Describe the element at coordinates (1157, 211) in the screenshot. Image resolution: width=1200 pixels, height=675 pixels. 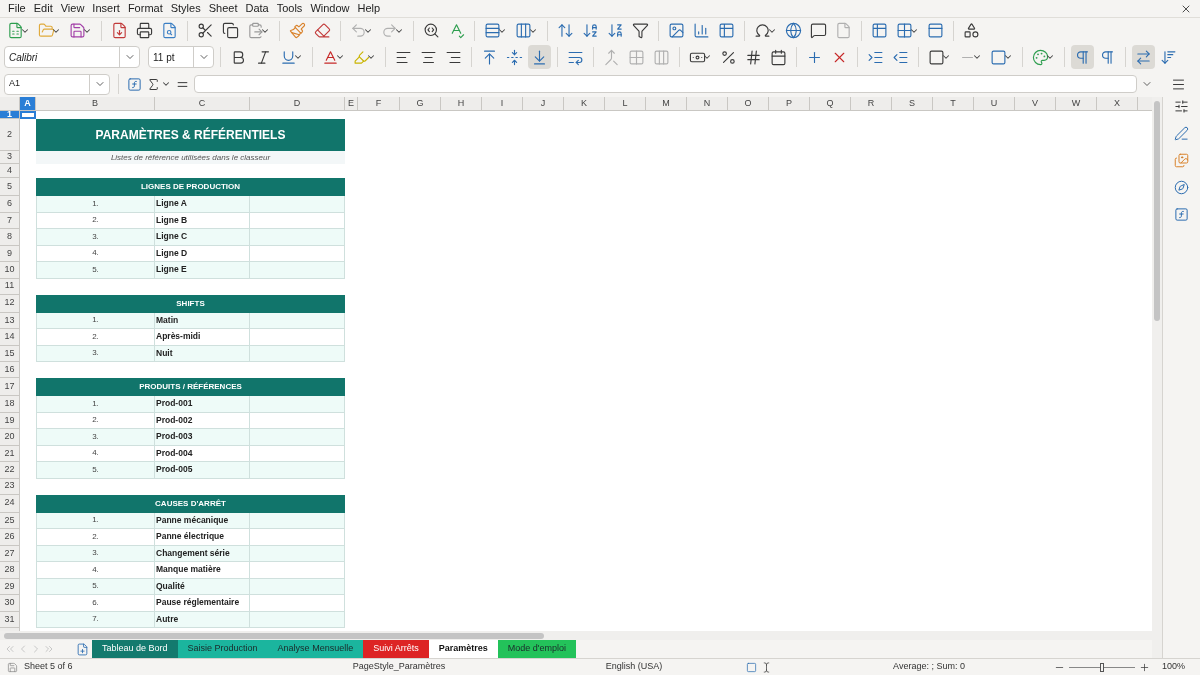
I see `vertical-scrollbar` at that location.